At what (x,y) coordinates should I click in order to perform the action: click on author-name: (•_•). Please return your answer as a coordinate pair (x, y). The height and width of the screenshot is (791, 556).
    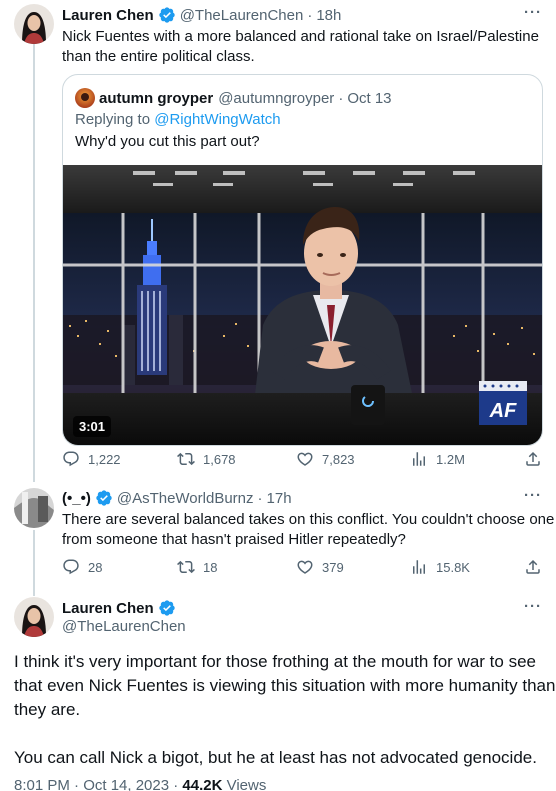
    Looking at the image, I should click on (76, 498).